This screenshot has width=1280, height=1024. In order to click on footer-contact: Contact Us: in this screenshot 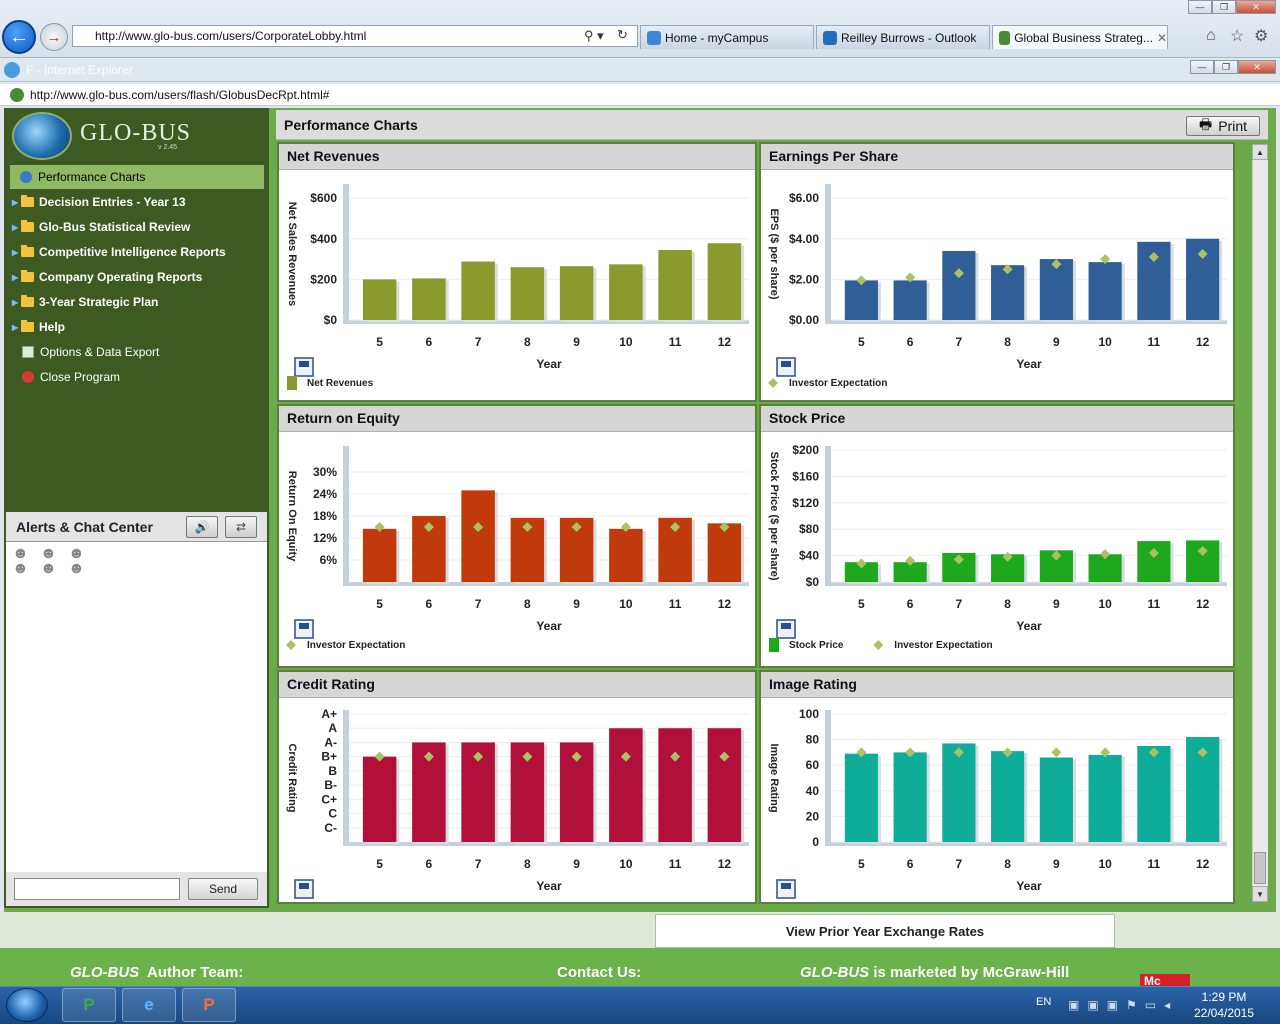, I will do `click(599, 972)`.